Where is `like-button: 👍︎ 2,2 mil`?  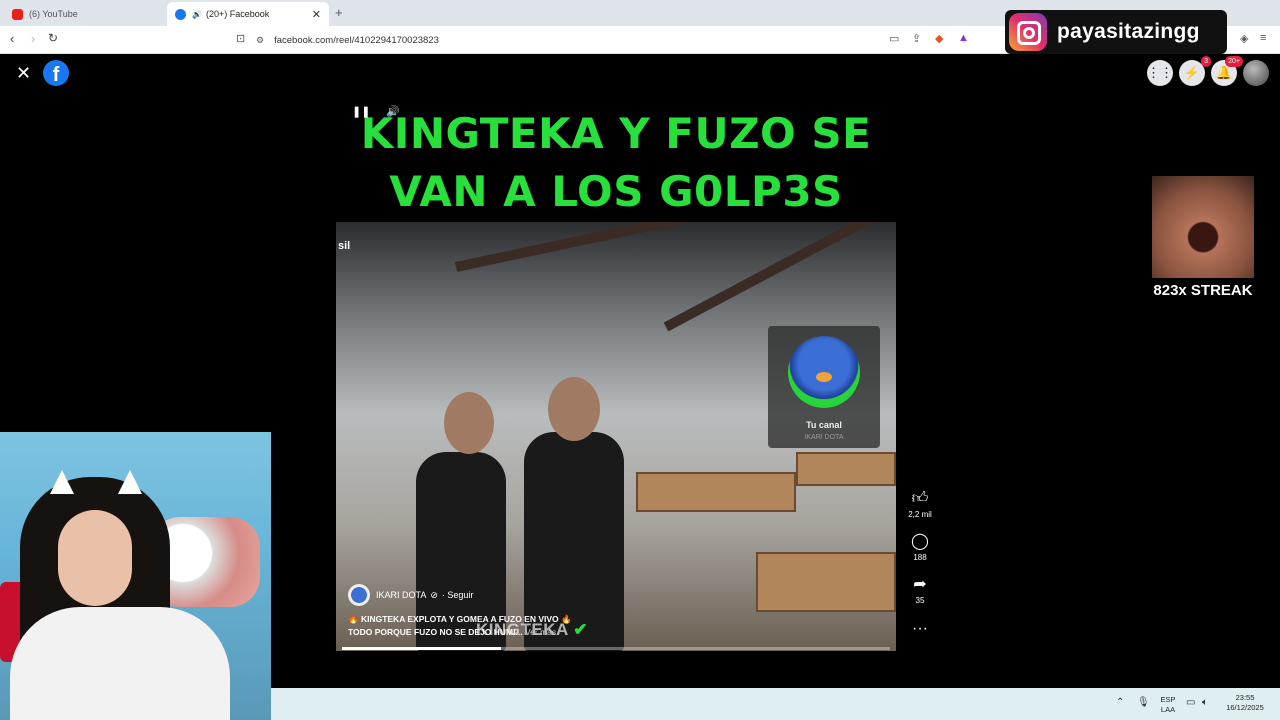 like-button: 👍︎ 2,2 mil is located at coordinates (920, 504).